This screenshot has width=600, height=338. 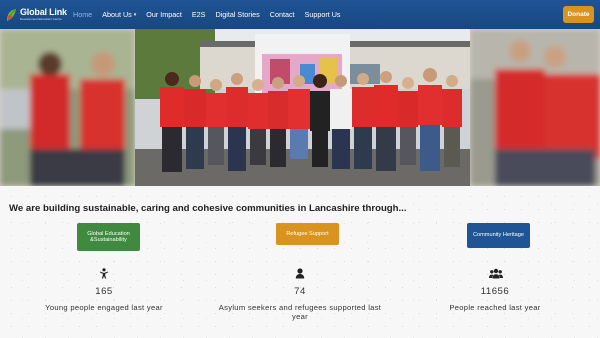 What do you see at coordinates (307, 234) in the screenshot?
I see `refugee-support-button: Refugee Support` at bounding box center [307, 234].